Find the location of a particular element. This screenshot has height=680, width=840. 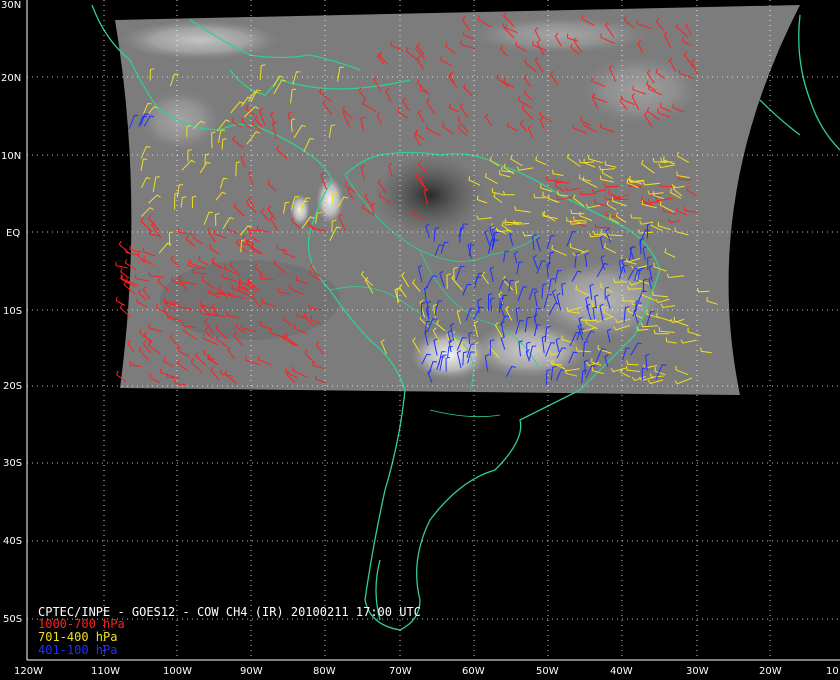

lon-label: 110W is located at coordinates (105, 671).